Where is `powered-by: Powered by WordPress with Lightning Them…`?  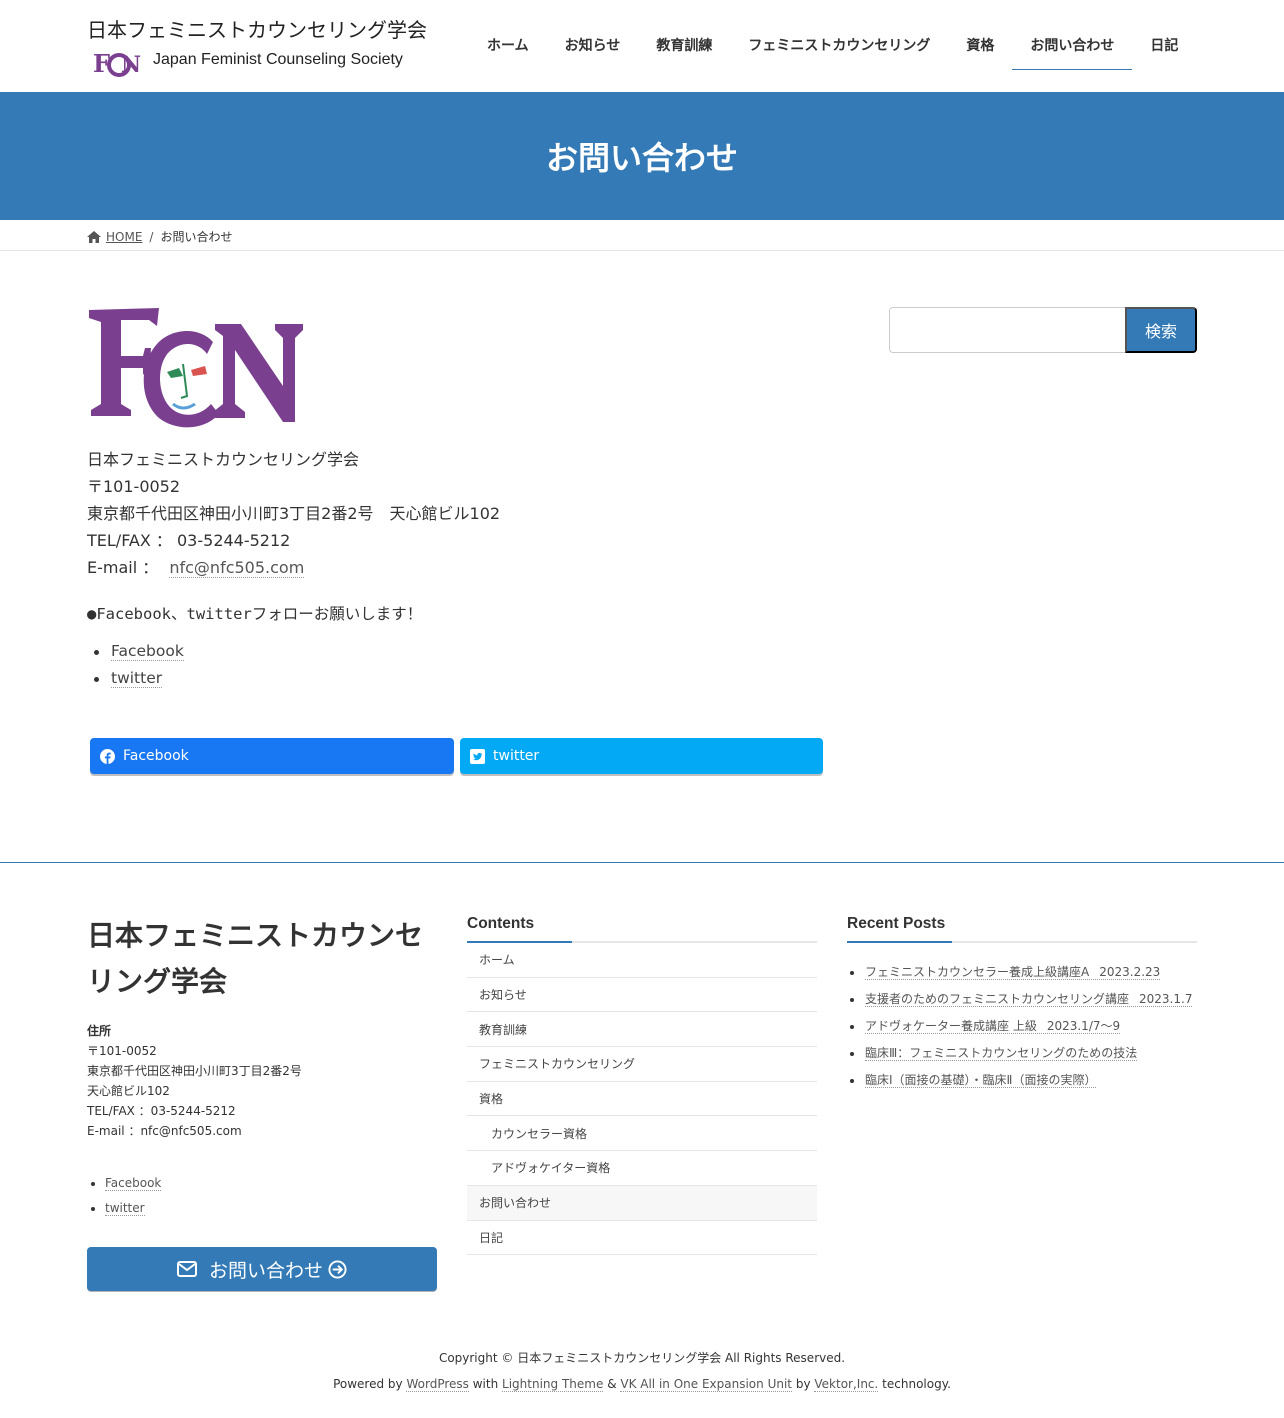 powered-by: Powered by WordPress with Lightning Them… is located at coordinates (642, 1384).